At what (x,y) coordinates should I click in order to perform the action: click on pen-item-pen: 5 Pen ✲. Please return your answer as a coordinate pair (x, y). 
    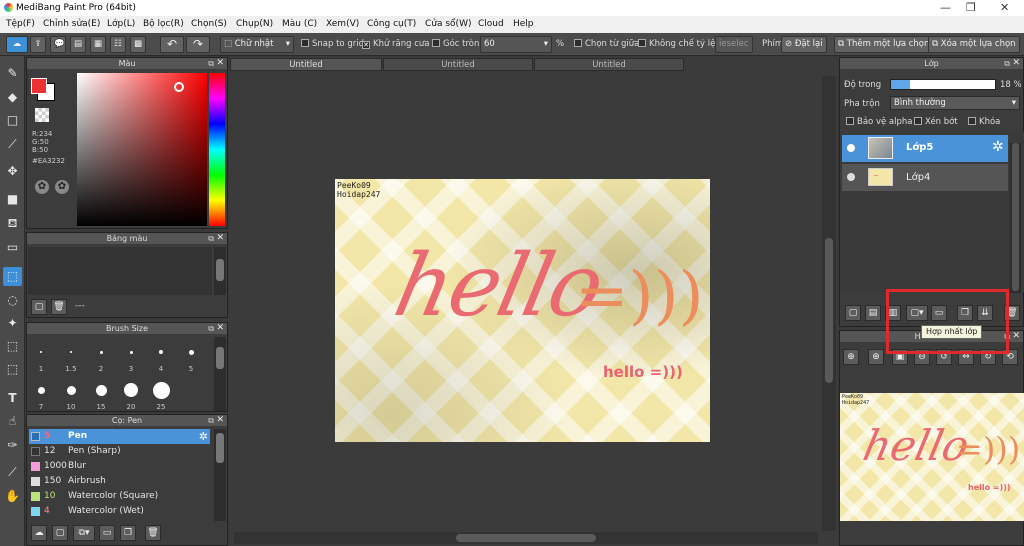
    Looking at the image, I should click on (119, 436).